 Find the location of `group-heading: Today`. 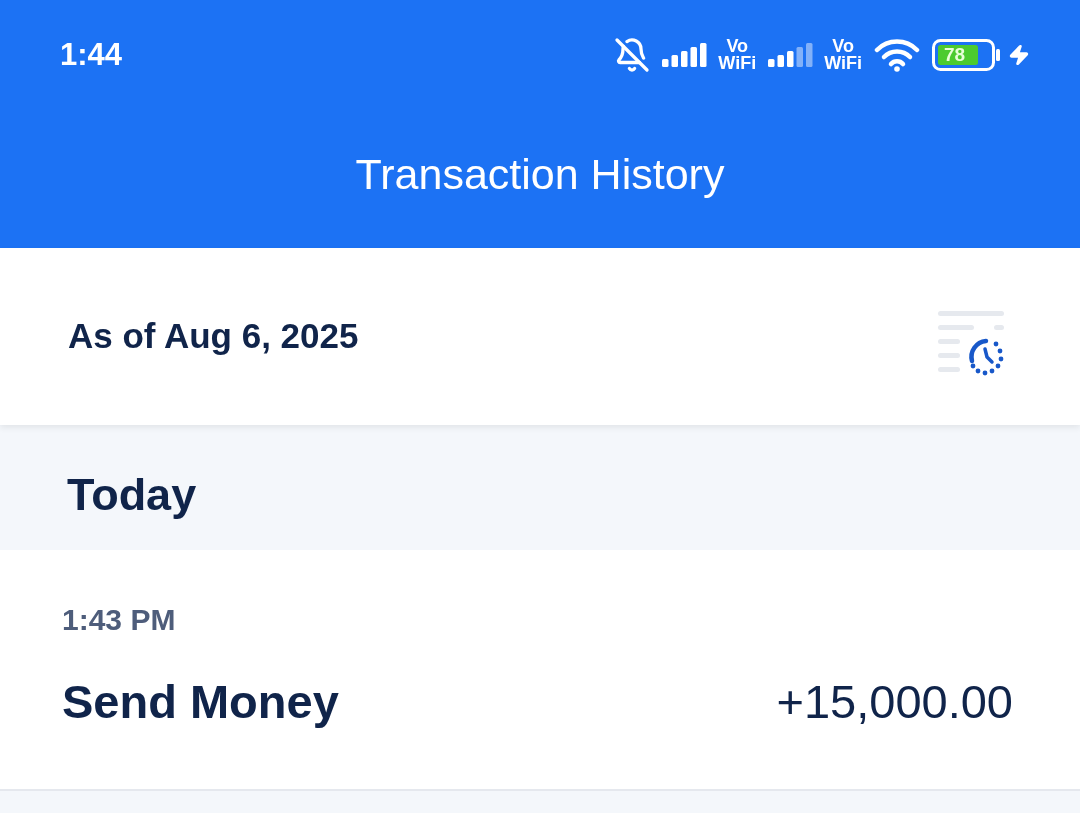

group-heading: Today is located at coordinates (132, 494).